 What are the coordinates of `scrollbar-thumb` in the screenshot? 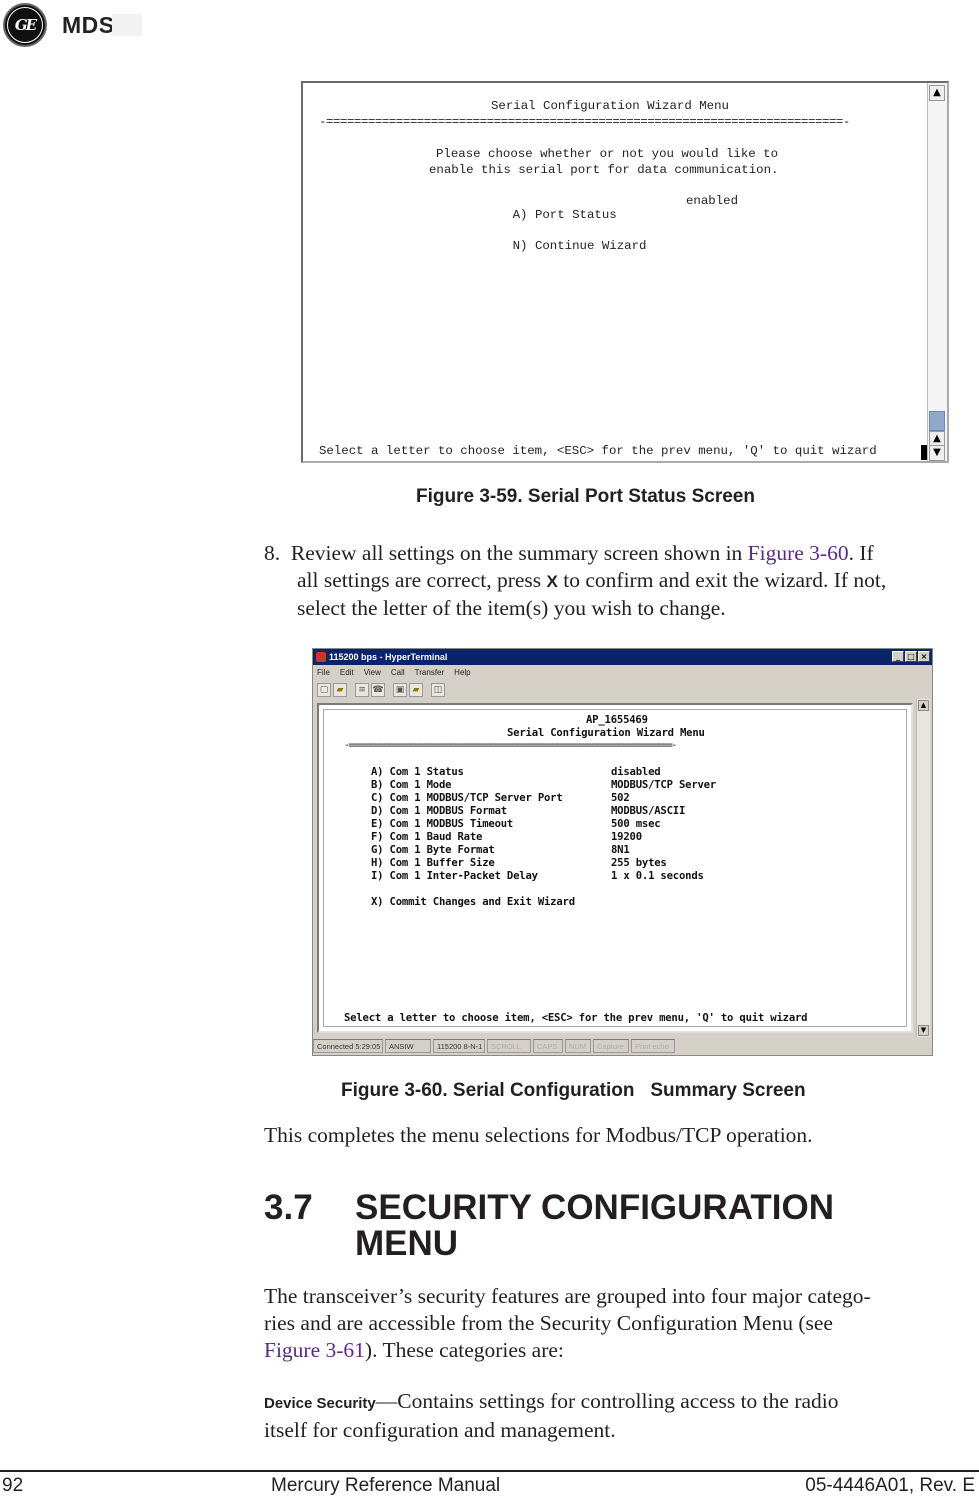 It's located at (937, 421).